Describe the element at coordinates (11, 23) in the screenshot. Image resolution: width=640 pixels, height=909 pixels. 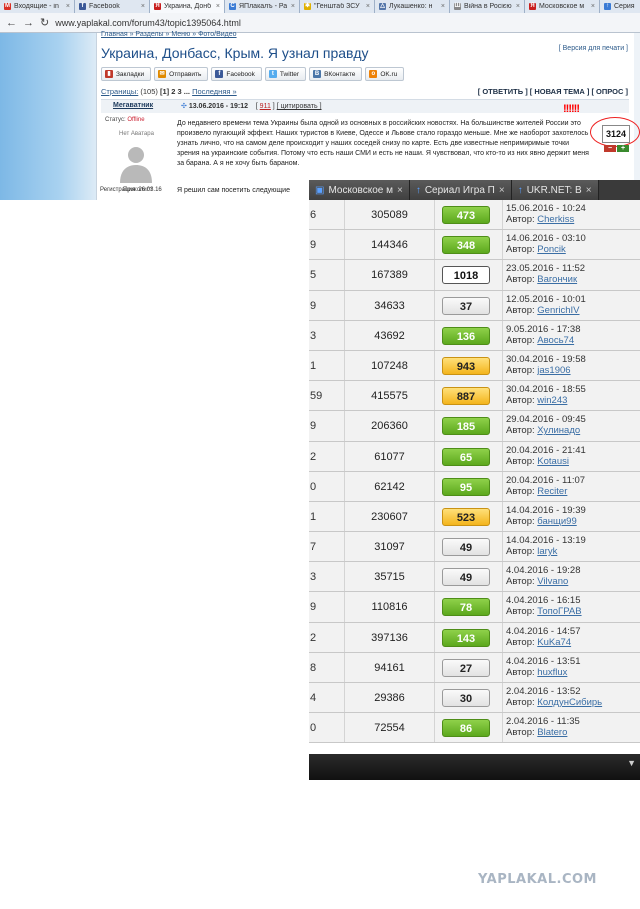
I see `back-icon: ←` at that location.